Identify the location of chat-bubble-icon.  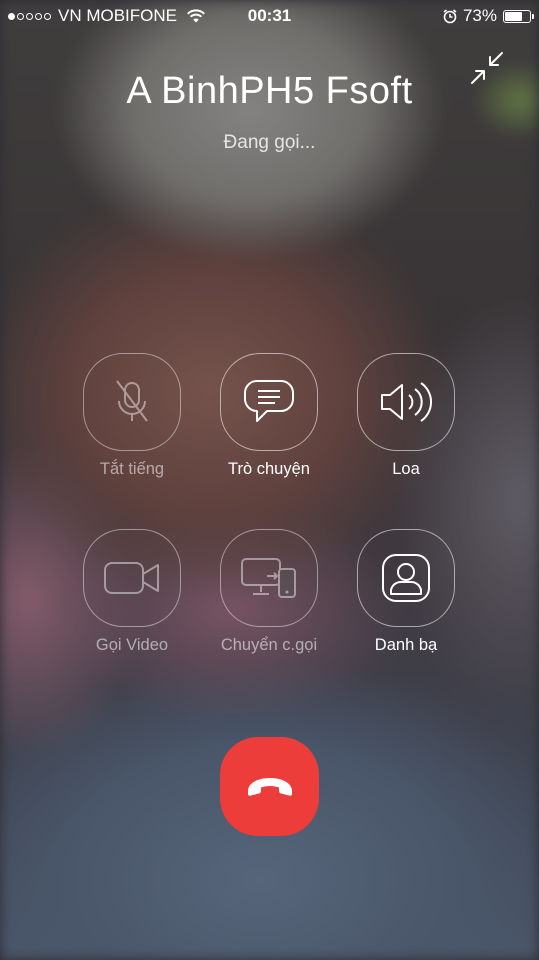
(269, 401).